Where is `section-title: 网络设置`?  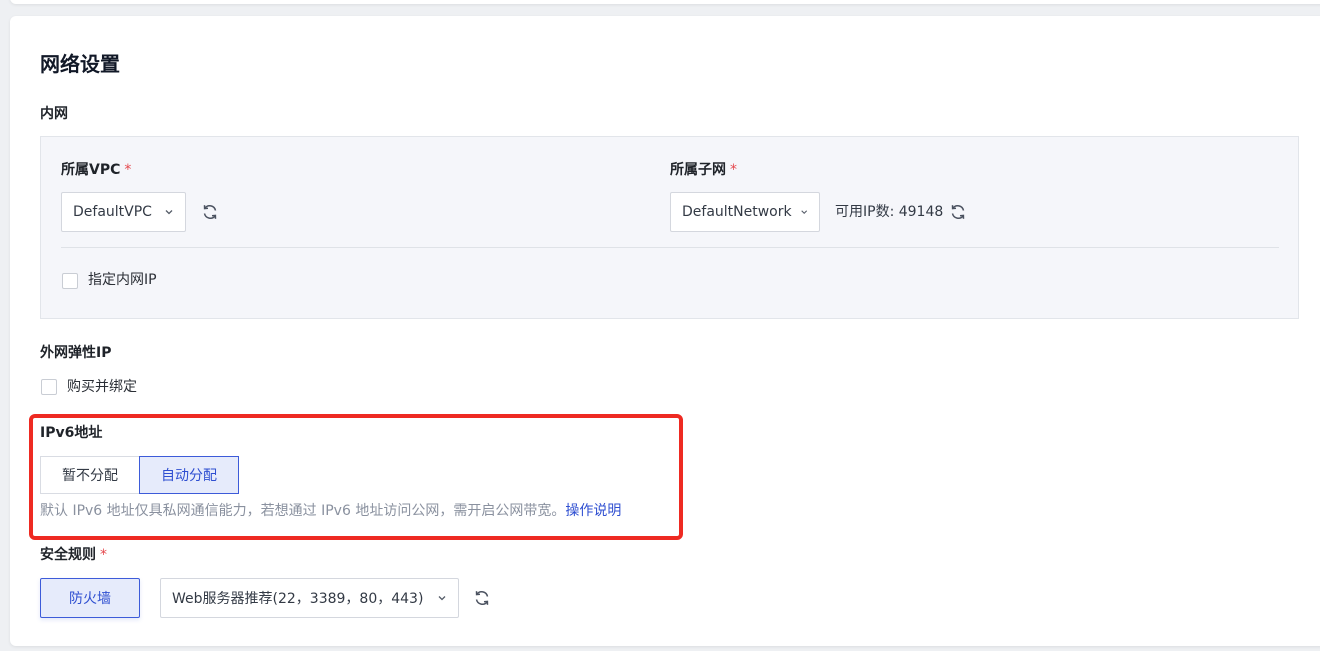
section-title: 网络设置 is located at coordinates (80, 64).